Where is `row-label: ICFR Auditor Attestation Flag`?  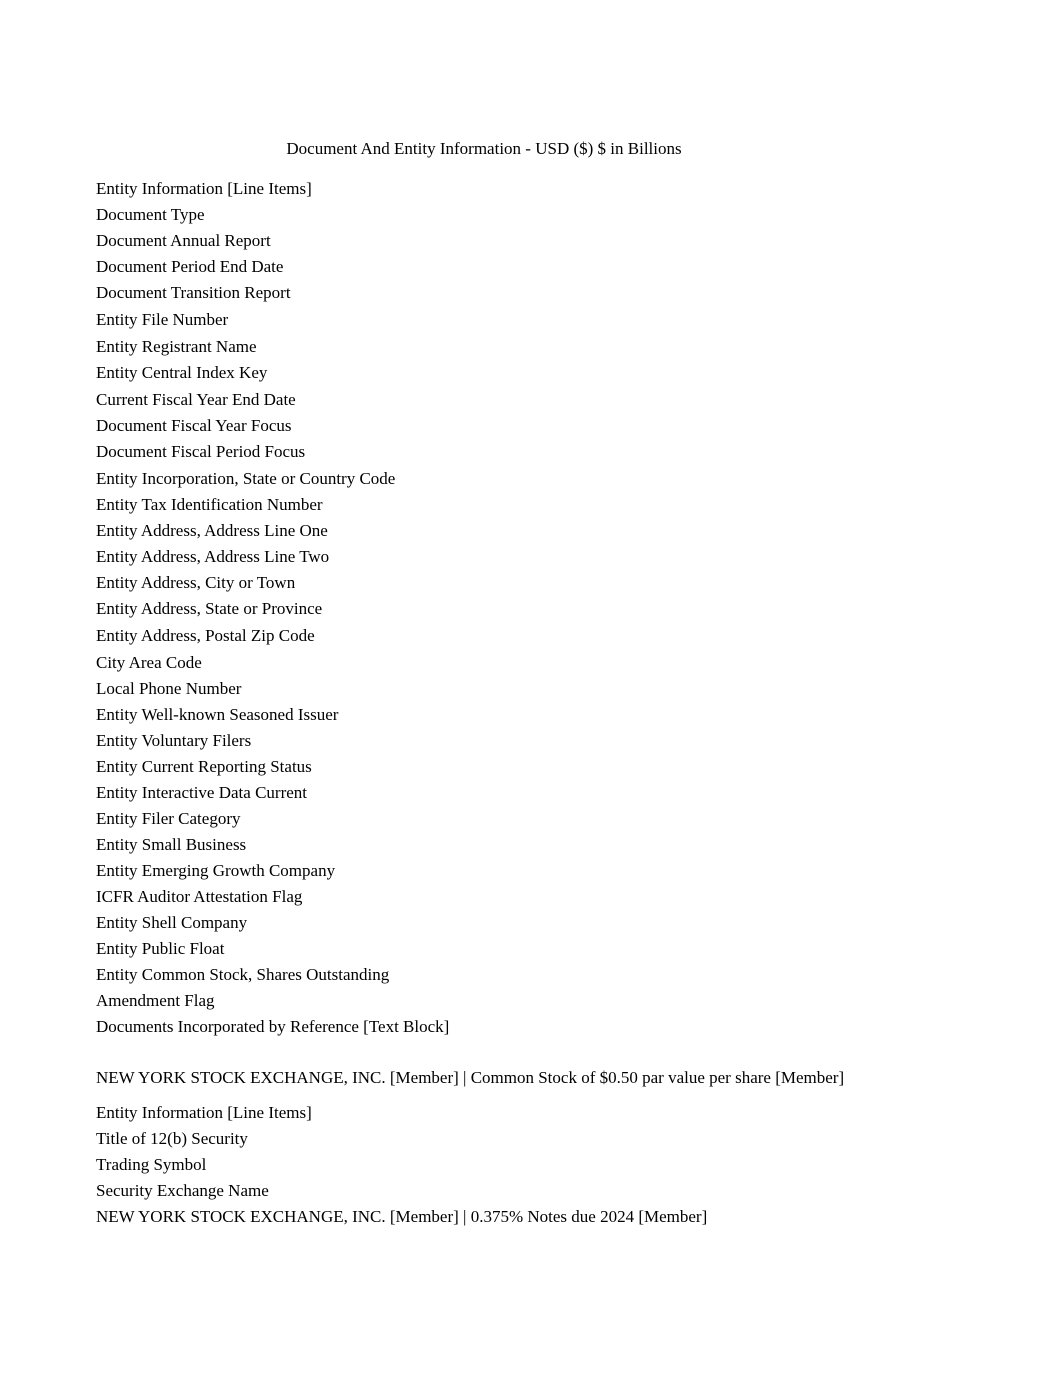
row-label: ICFR Auditor Attestation Flag is located at coordinates (199, 896).